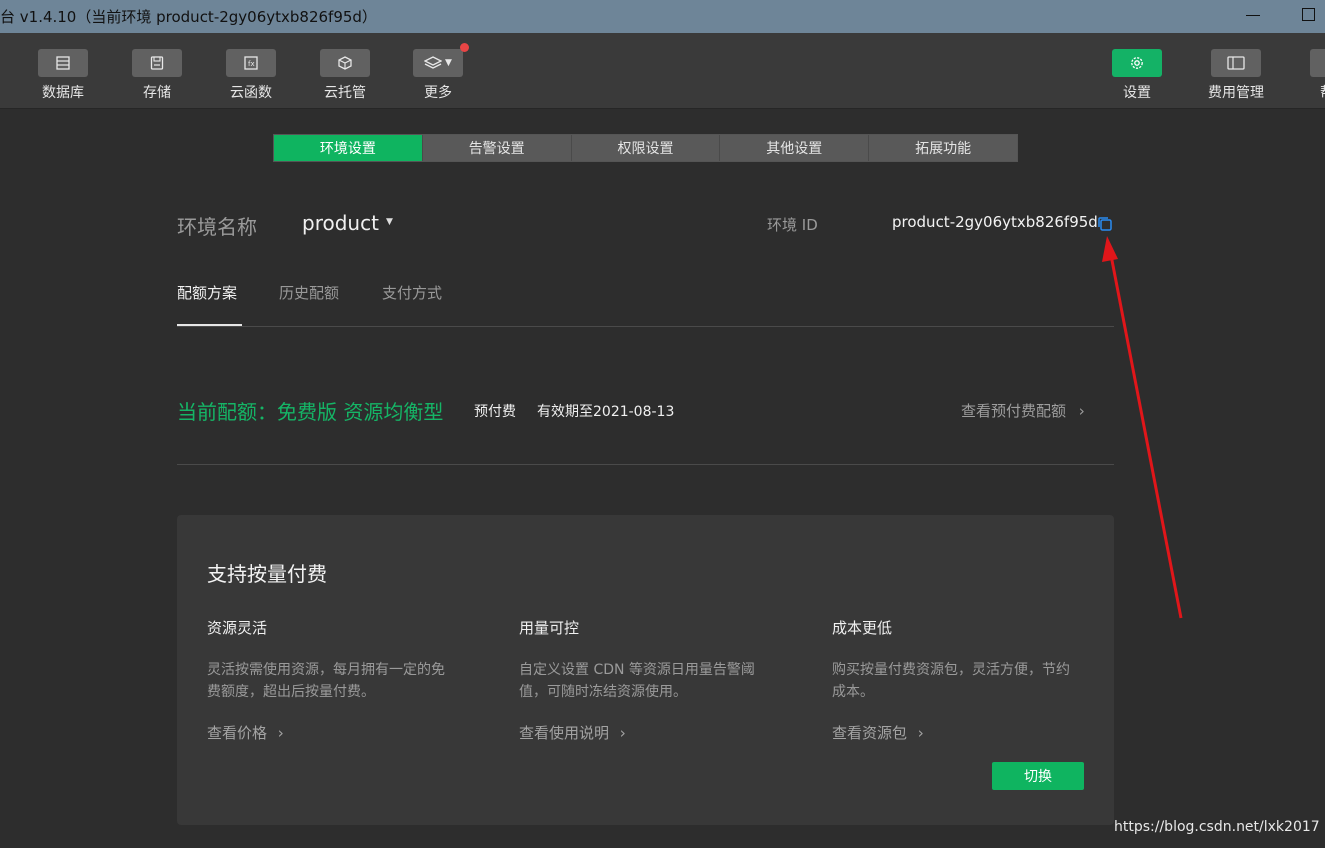 This screenshot has width=1325, height=848. I want to click on toolbar-help-button: 帮, so click(1310, 75).